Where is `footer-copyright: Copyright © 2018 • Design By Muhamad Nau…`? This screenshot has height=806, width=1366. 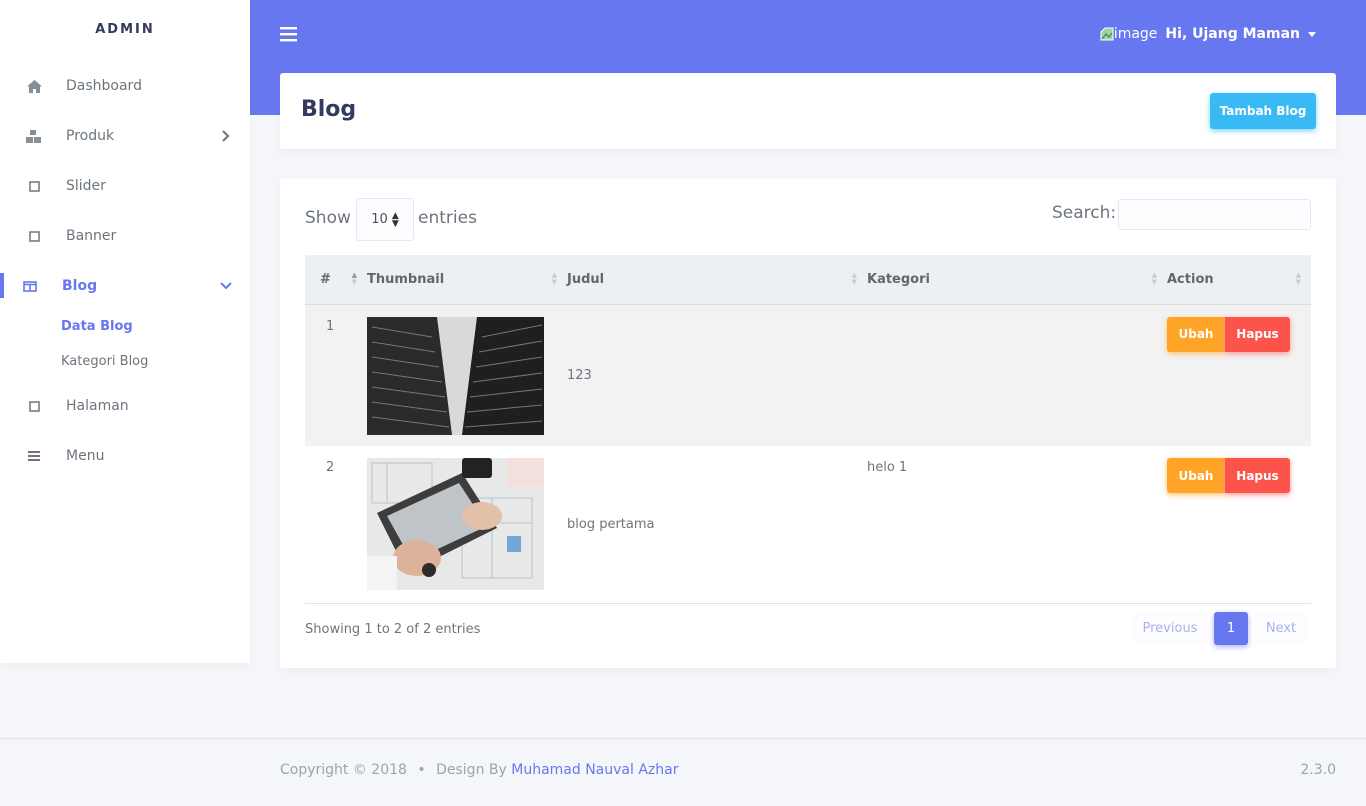
footer-copyright: Copyright © 2018 • Design By Muhamad Nau… is located at coordinates (479, 770).